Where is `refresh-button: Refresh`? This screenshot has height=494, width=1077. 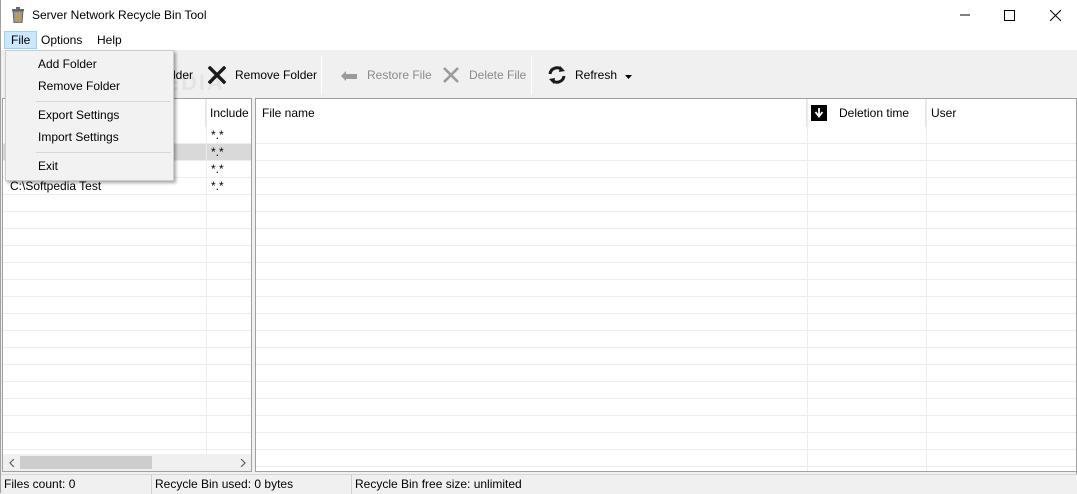
refresh-button: Refresh is located at coordinates (590, 75).